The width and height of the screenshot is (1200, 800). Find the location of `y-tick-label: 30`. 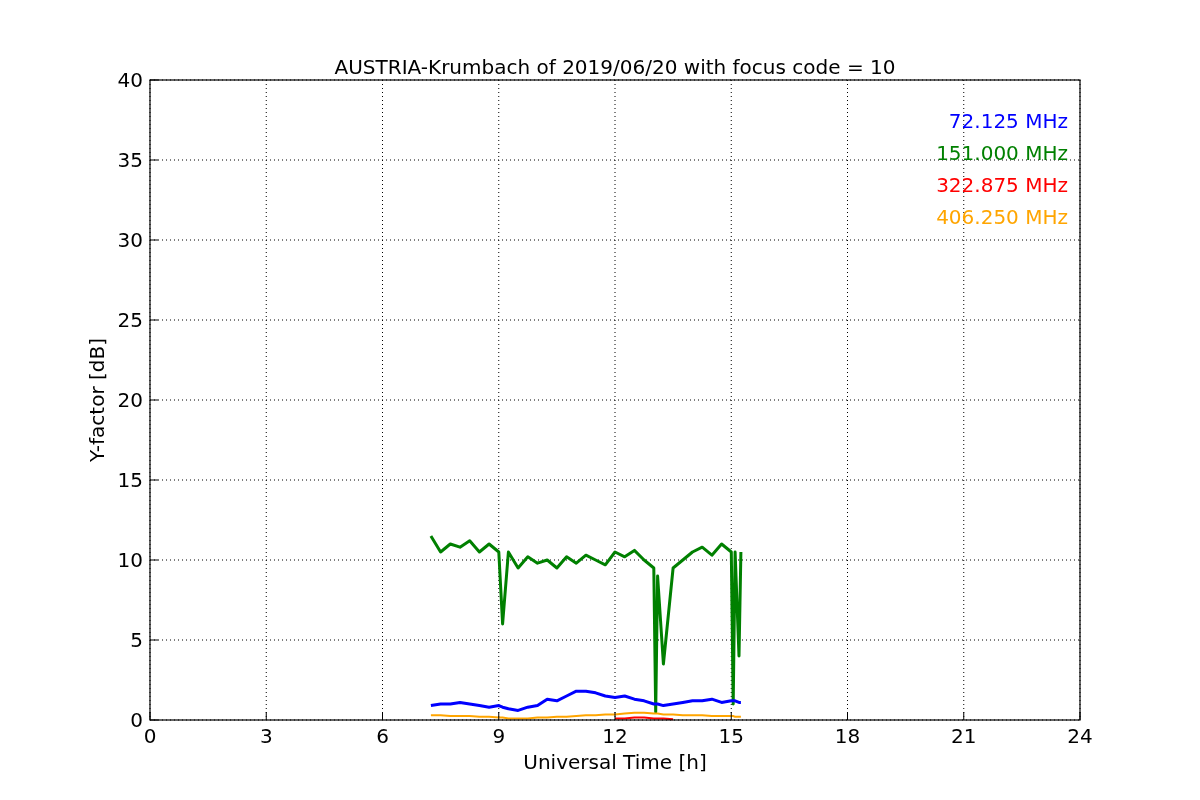

y-tick-label: 30 is located at coordinates (130, 240).